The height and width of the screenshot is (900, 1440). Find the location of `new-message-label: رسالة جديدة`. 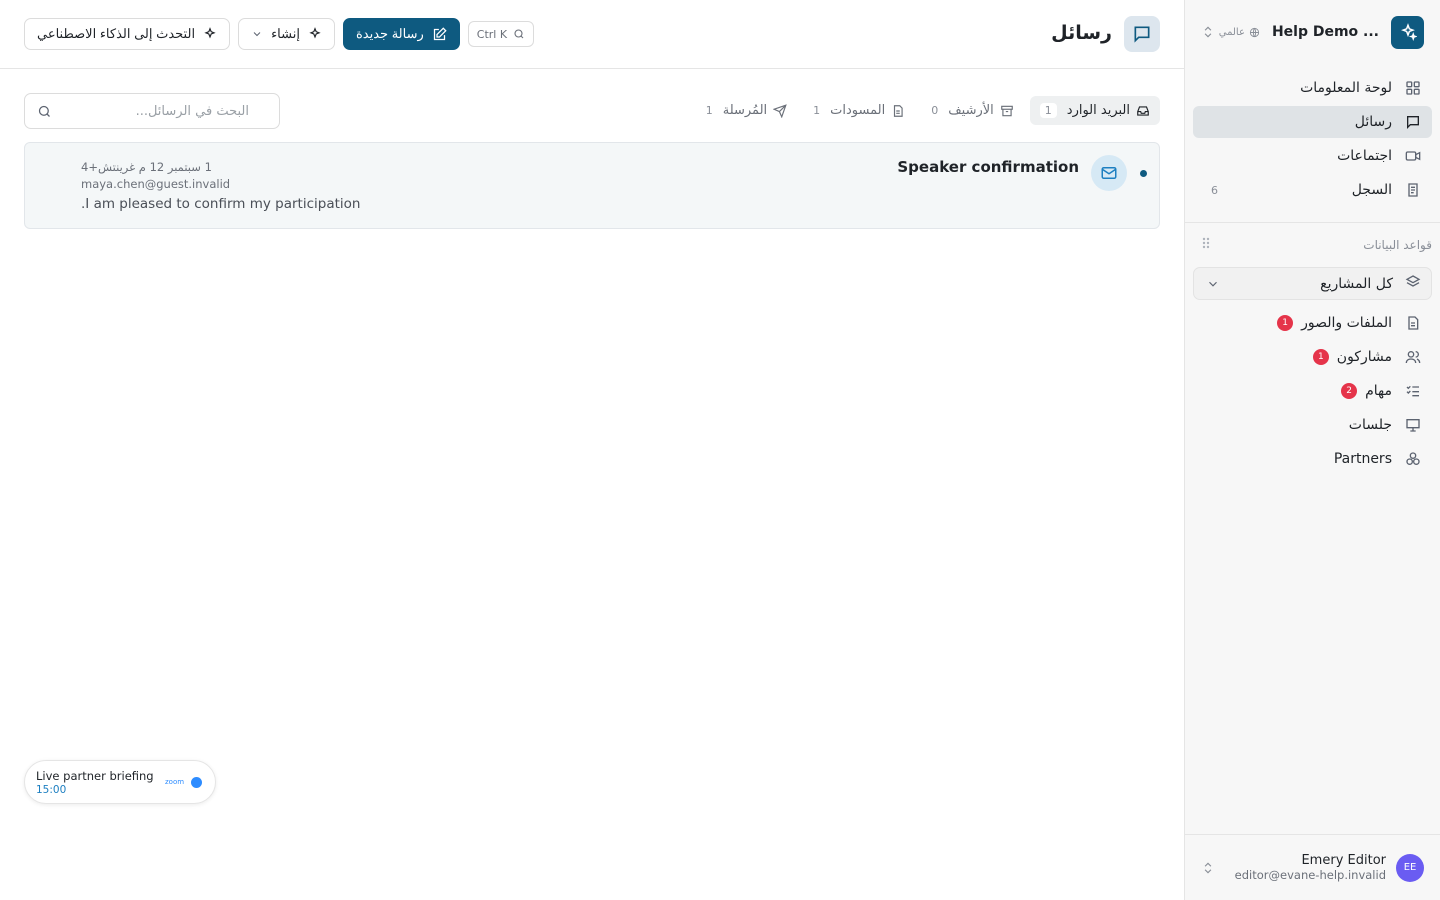

new-message-label: رسالة جديدة is located at coordinates (389, 33).